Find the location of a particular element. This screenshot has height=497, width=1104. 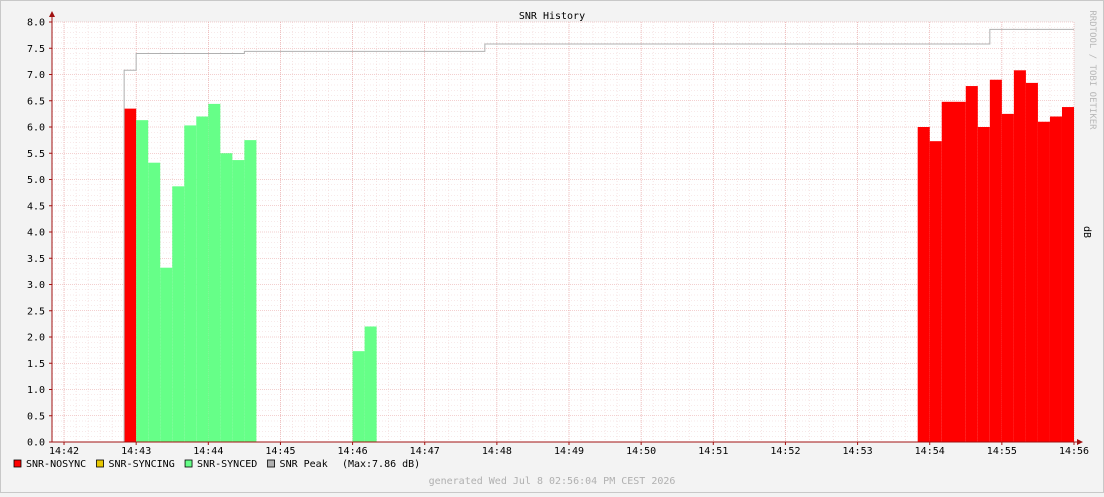

x-tick-label: 14:42 is located at coordinates (64, 451).